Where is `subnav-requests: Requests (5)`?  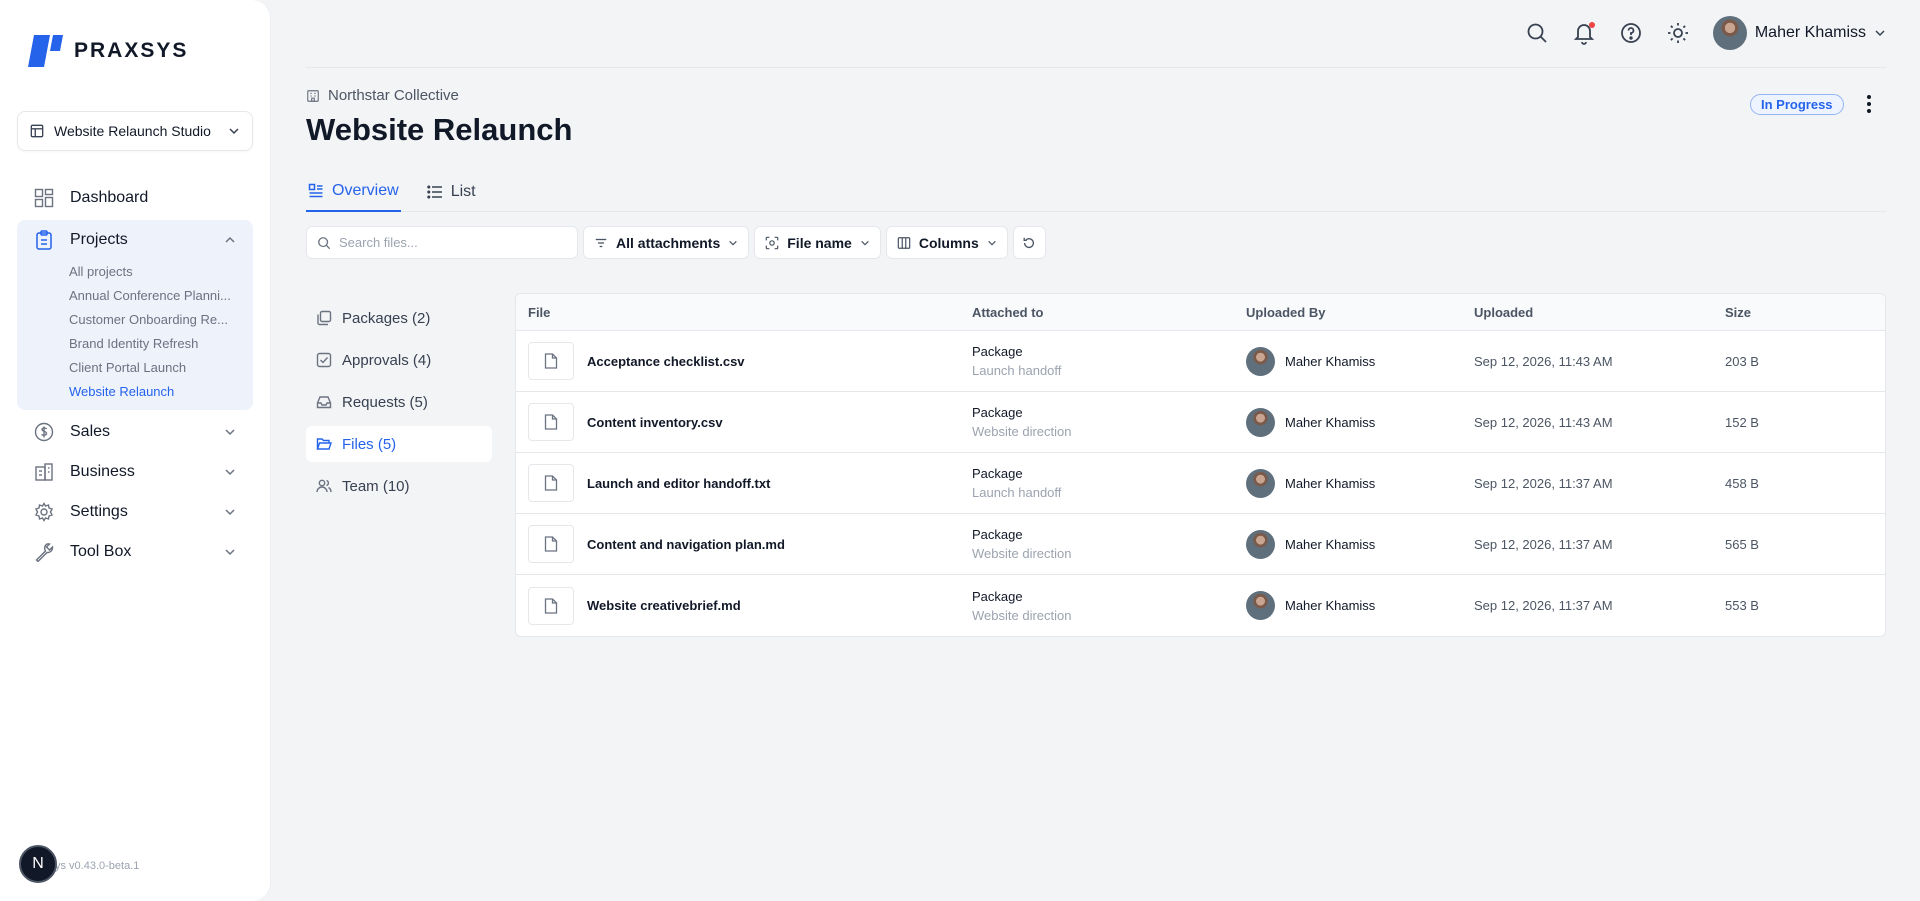 subnav-requests: Requests (5) is located at coordinates (399, 402).